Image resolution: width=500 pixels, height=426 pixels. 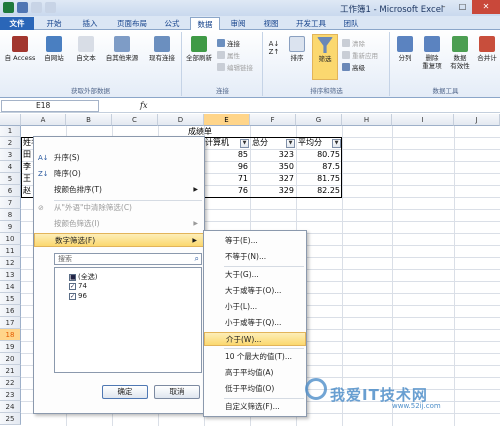 I want to click on average-cell: 80.75, so click(x=319, y=155).